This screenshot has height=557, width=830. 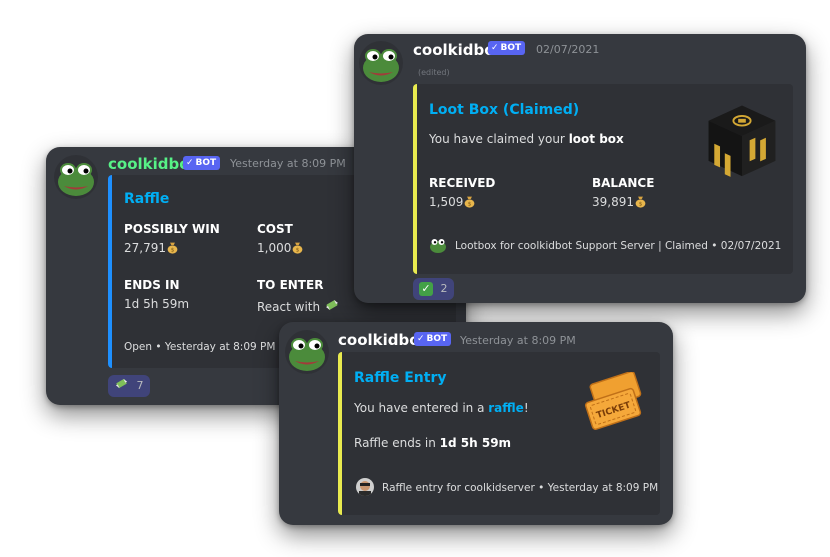 What do you see at coordinates (157, 304) in the screenshot?
I see `field-value: 1d 5h 59m` at bounding box center [157, 304].